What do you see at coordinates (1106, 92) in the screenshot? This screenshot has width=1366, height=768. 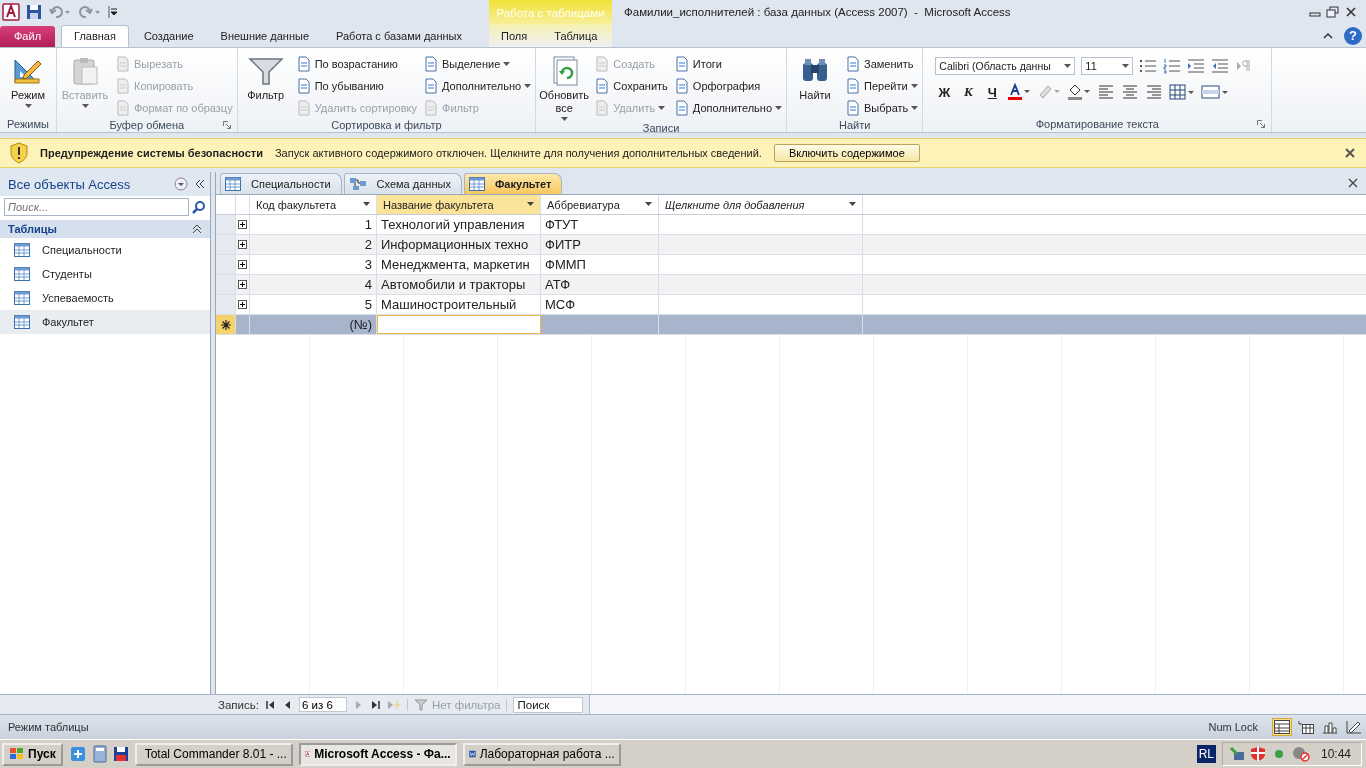 I see `align-left-icon` at bounding box center [1106, 92].